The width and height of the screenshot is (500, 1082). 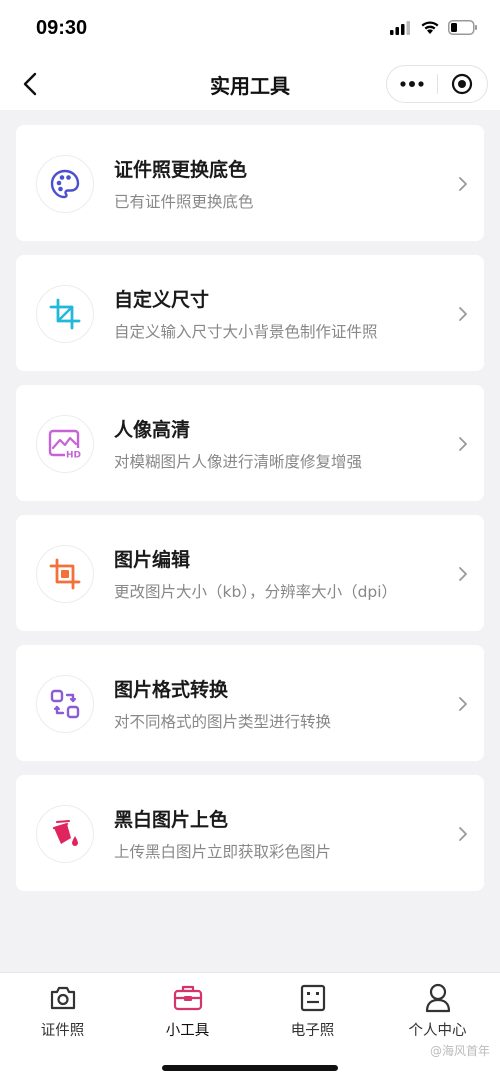 I want to click on more-icon, so click(x=412, y=84).